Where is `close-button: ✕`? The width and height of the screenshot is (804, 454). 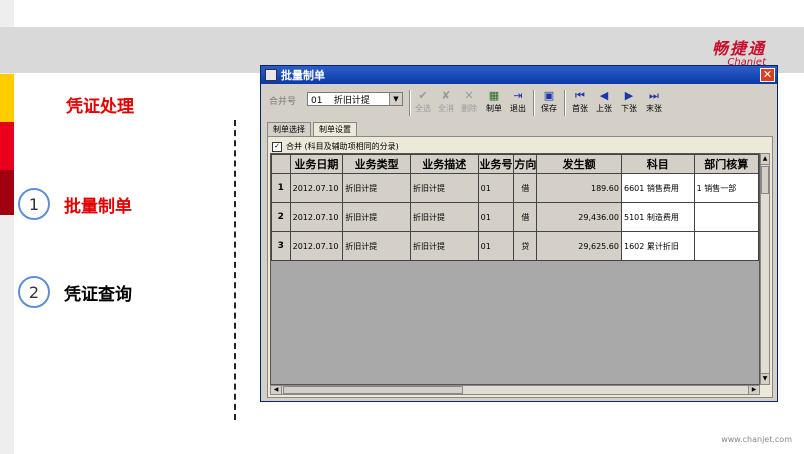 close-button: ✕ is located at coordinates (767, 75).